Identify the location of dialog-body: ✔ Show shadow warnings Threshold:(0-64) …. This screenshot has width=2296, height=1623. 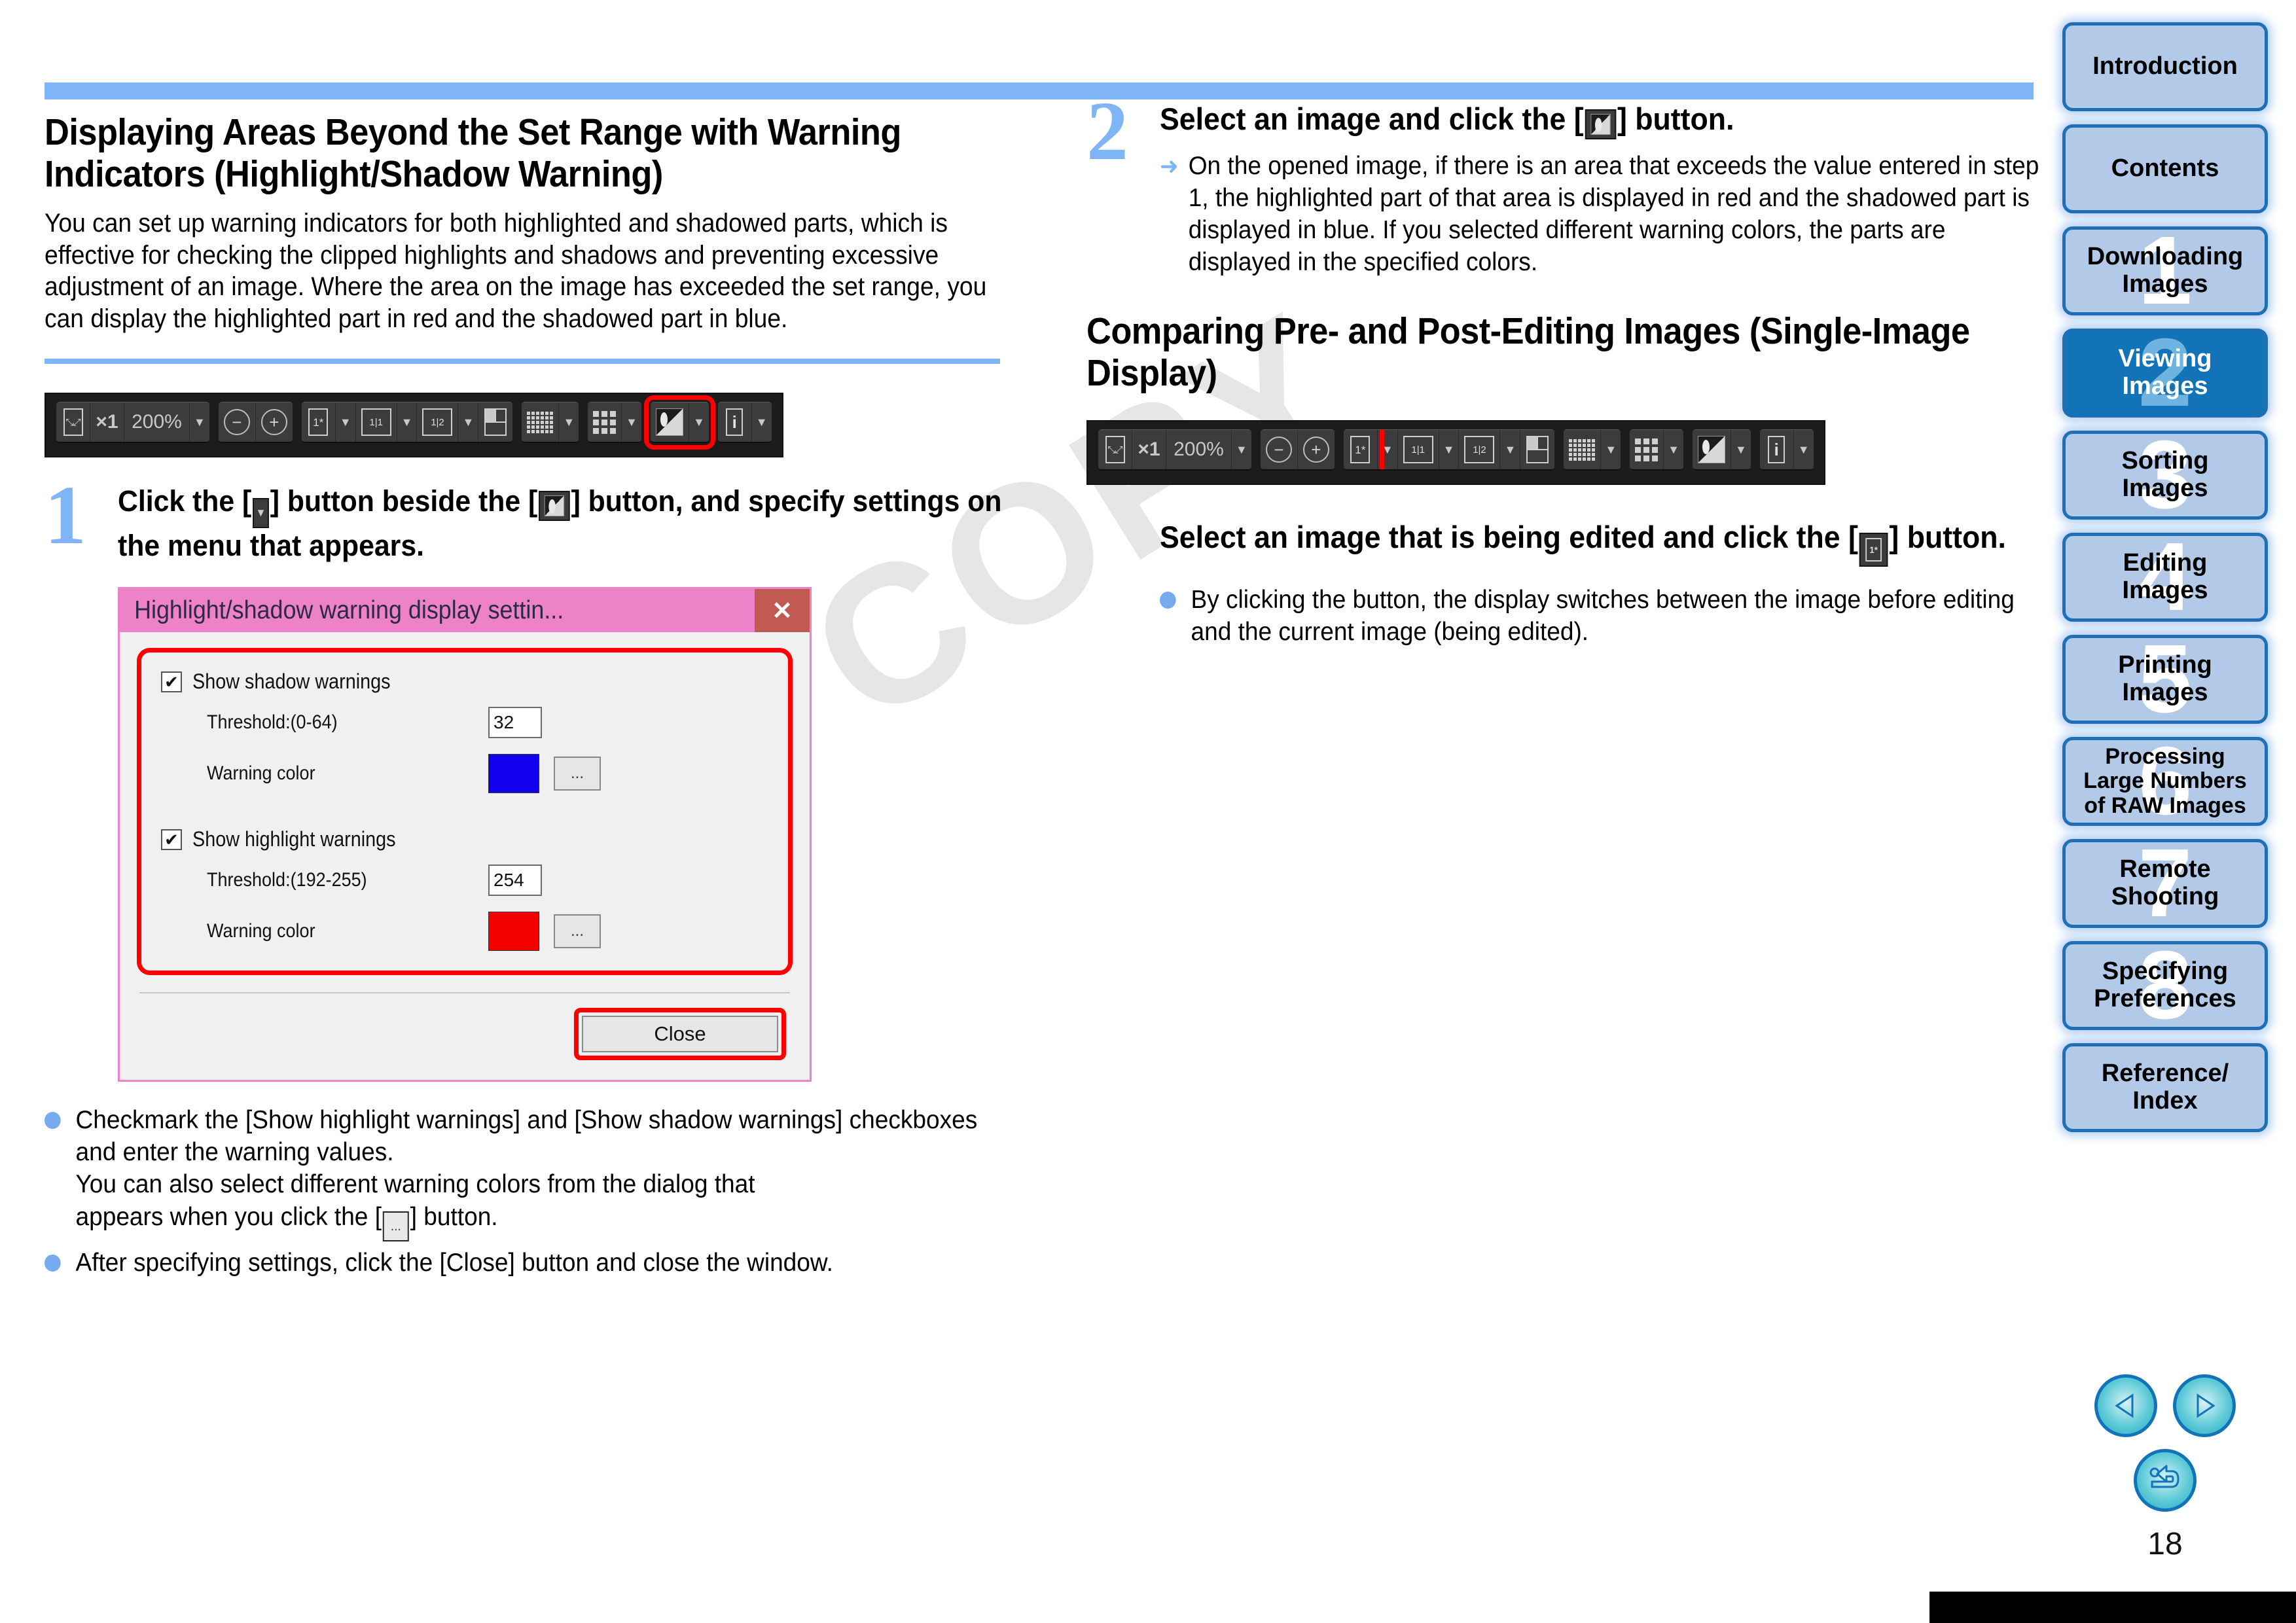
(465, 856).